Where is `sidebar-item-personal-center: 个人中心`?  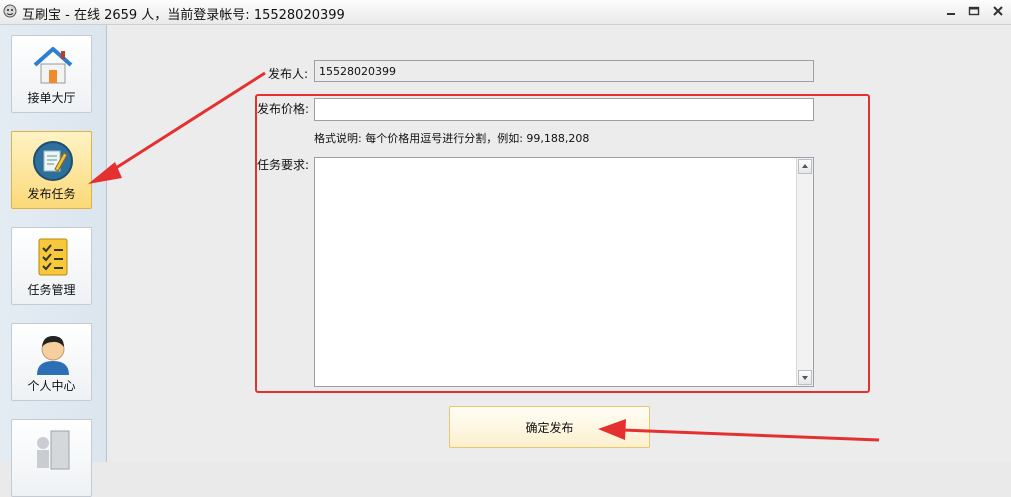
sidebar-item-personal-center: 个人中心 is located at coordinates (51, 362).